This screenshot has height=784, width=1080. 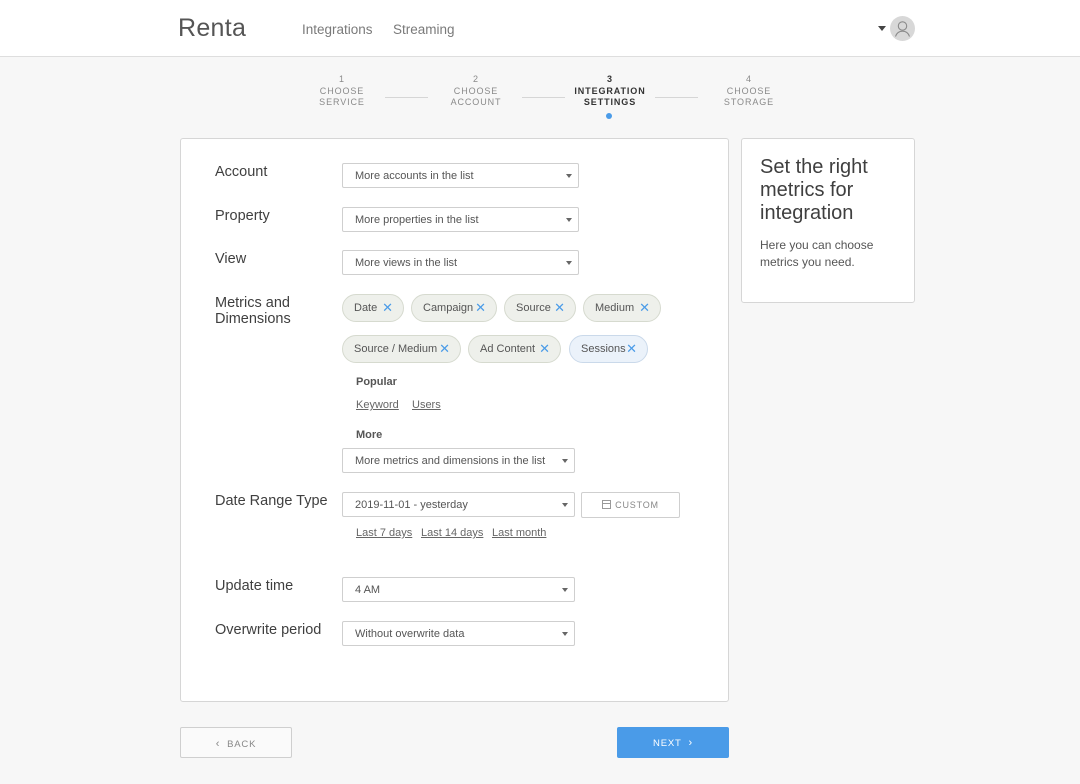 I want to click on metric-chip-date: Date ✕, so click(x=373, y=308).